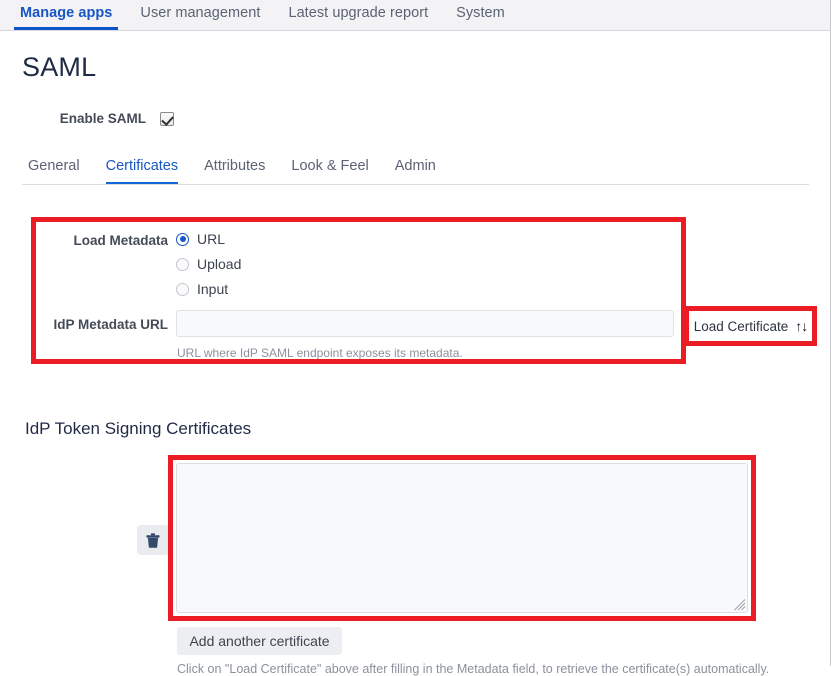 Image resolution: width=831 pixels, height=676 pixels. I want to click on tab-attributes: Attributes, so click(234, 170).